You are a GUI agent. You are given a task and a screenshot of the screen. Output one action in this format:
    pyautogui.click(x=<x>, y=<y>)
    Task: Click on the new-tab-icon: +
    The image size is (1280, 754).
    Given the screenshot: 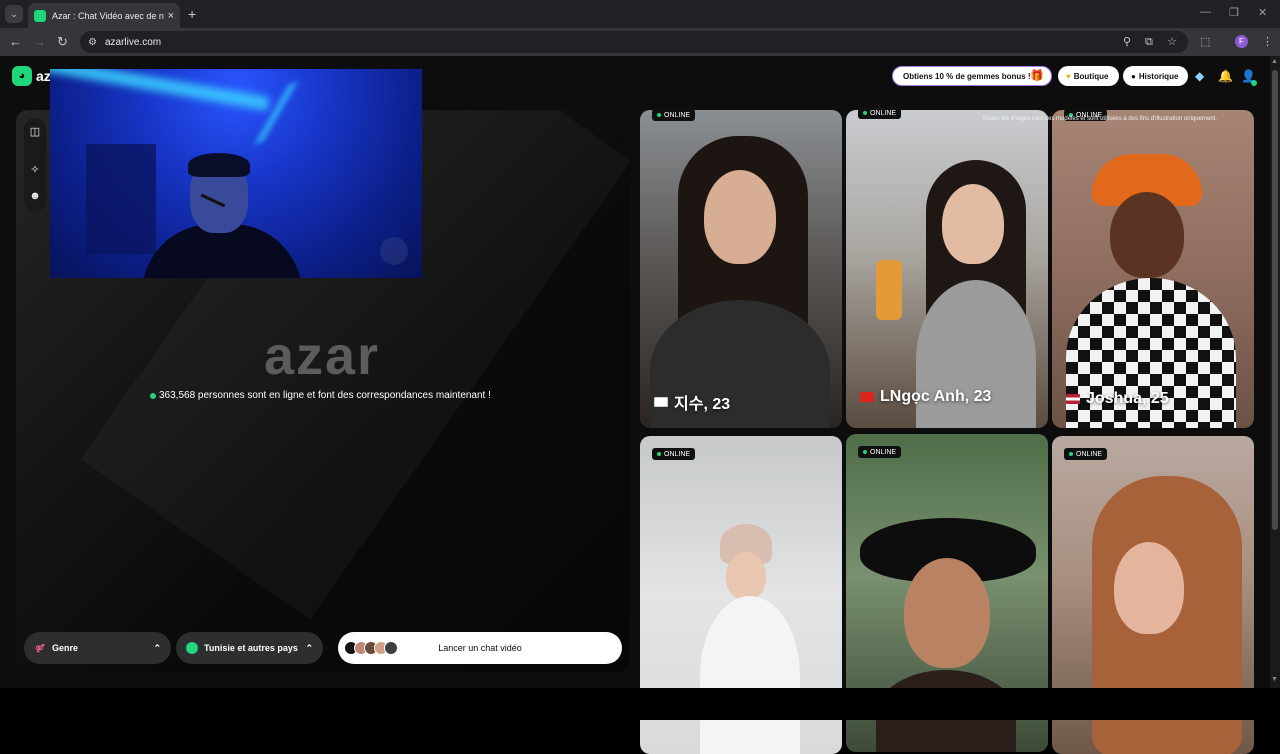 What is the action you would take?
    pyautogui.click(x=192, y=14)
    